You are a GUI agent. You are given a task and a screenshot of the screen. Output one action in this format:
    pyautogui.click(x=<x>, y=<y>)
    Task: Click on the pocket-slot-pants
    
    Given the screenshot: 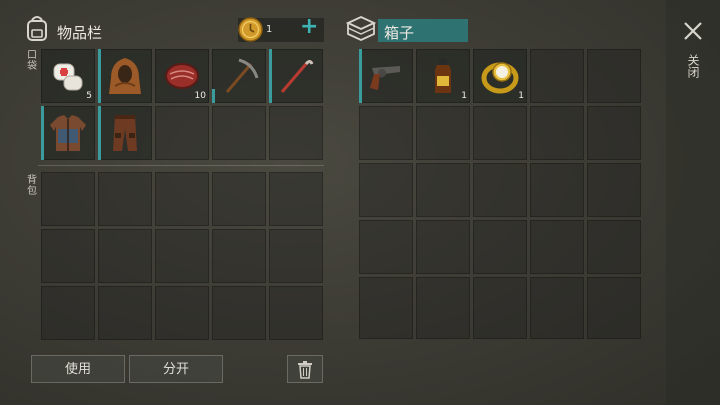 What is the action you would take?
    pyautogui.click(x=125, y=133)
    